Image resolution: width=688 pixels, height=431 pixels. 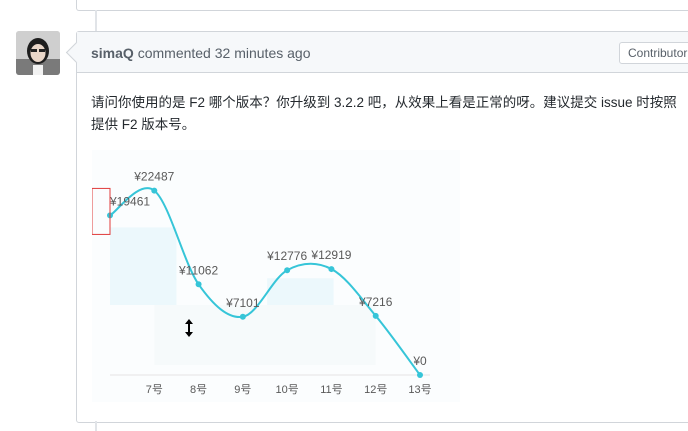 I want to click on previous-comment-box, so click(x=382, y=5).